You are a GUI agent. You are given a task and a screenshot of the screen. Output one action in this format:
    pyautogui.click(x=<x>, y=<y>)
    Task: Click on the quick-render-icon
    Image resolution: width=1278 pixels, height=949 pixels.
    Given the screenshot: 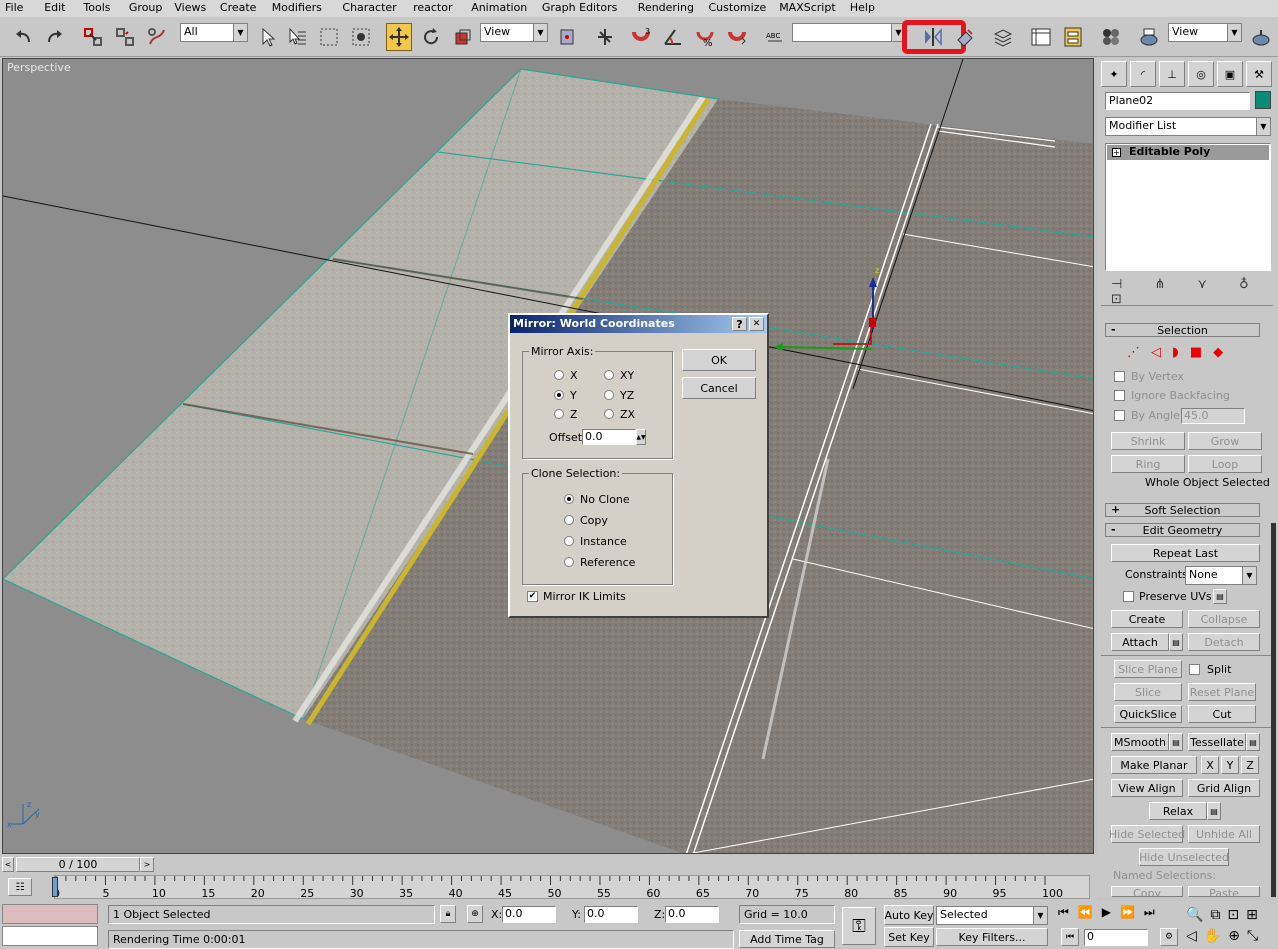 What is the action you would take?
    pyautogui.click(x=1261, y=37)
    